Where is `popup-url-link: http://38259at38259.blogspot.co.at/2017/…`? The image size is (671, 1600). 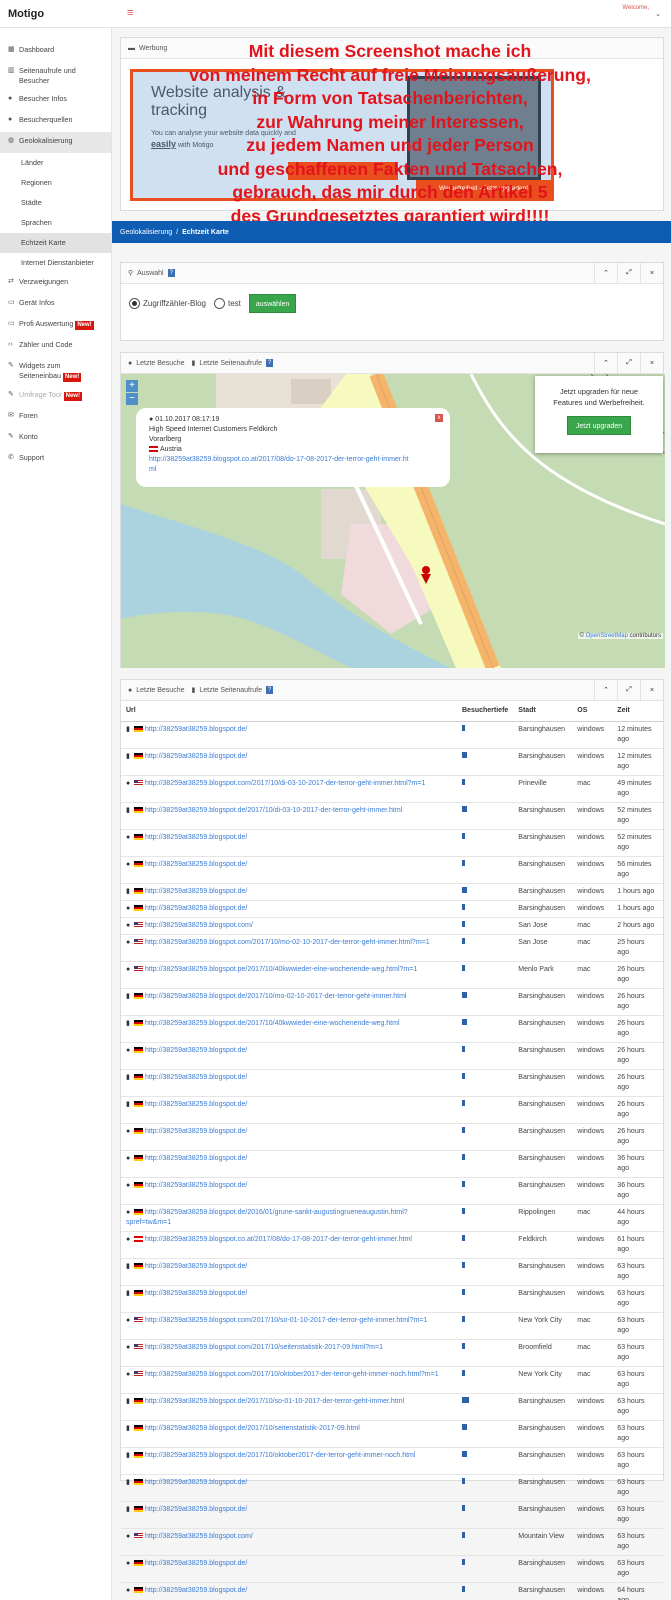
popup-url-link: http://38259at38259.blogspot.co.at/2017/… is located at coordinates (279, 464).